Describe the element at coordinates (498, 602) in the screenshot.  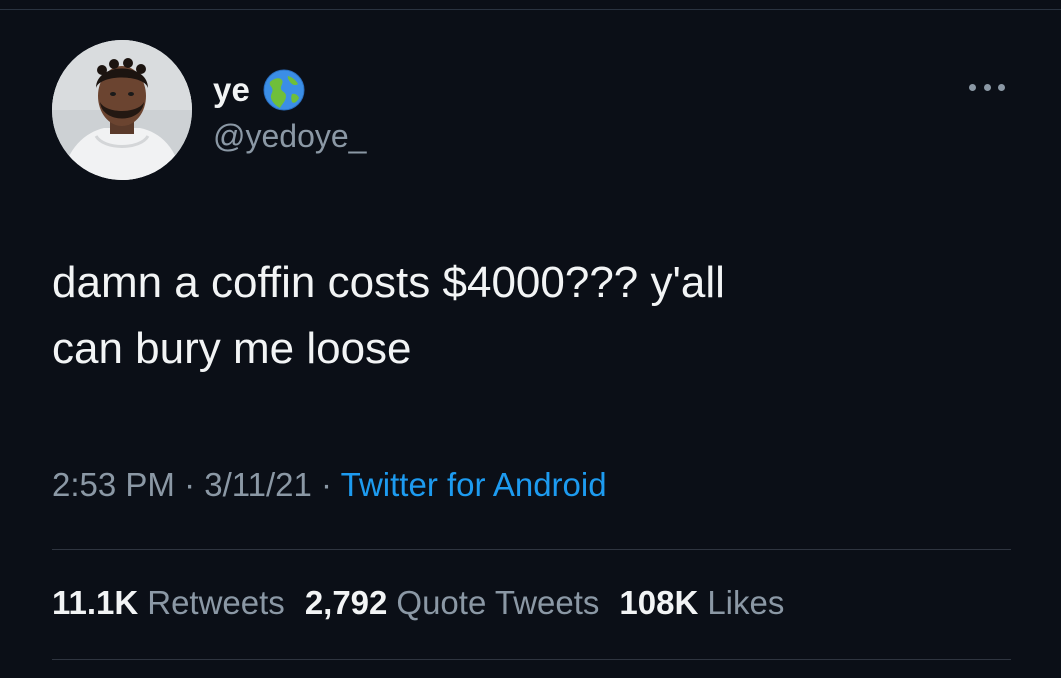
I see `quote-tweets-label: Quote Tweets` at that location.